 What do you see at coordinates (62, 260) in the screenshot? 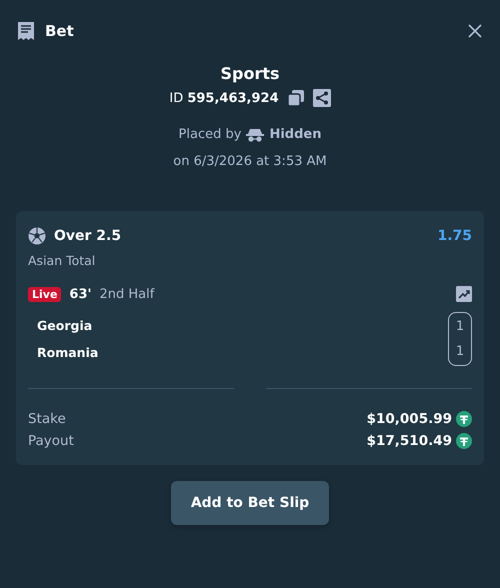
I see `market-name: Asian Total` at bounding box center [62, 260].